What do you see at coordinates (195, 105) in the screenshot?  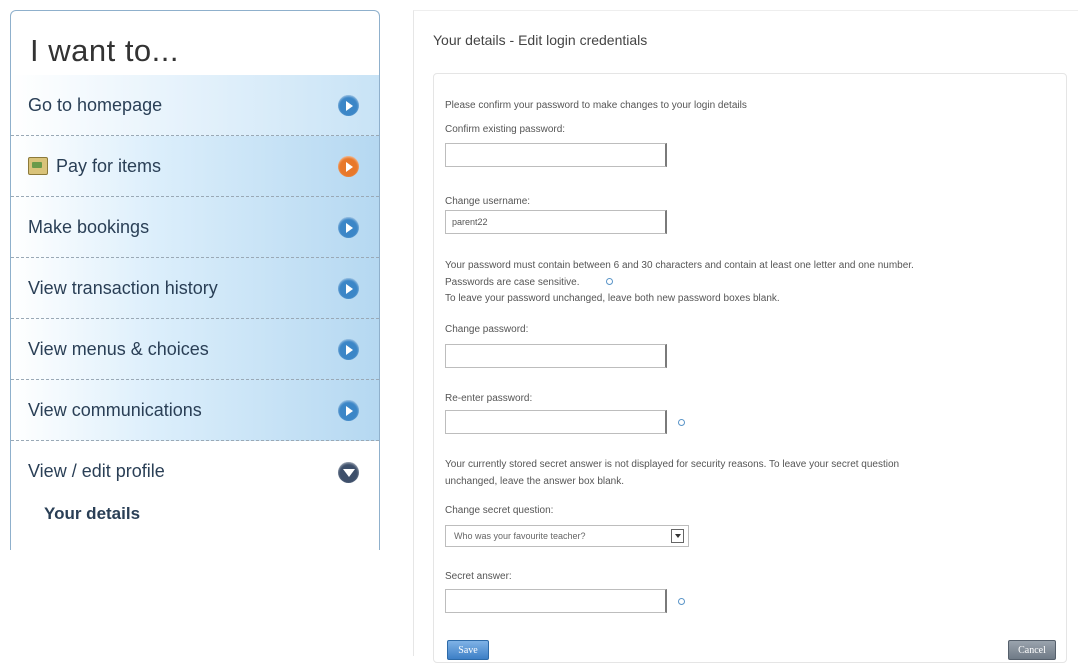 I see `nav-item-homepage: Go to homepage` at bounding box center [195, 105].